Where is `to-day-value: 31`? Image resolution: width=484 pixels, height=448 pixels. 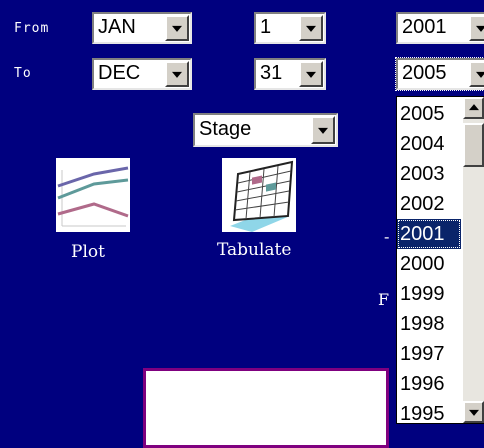
to-day-value: 31 is located at coordinates (271, 73).